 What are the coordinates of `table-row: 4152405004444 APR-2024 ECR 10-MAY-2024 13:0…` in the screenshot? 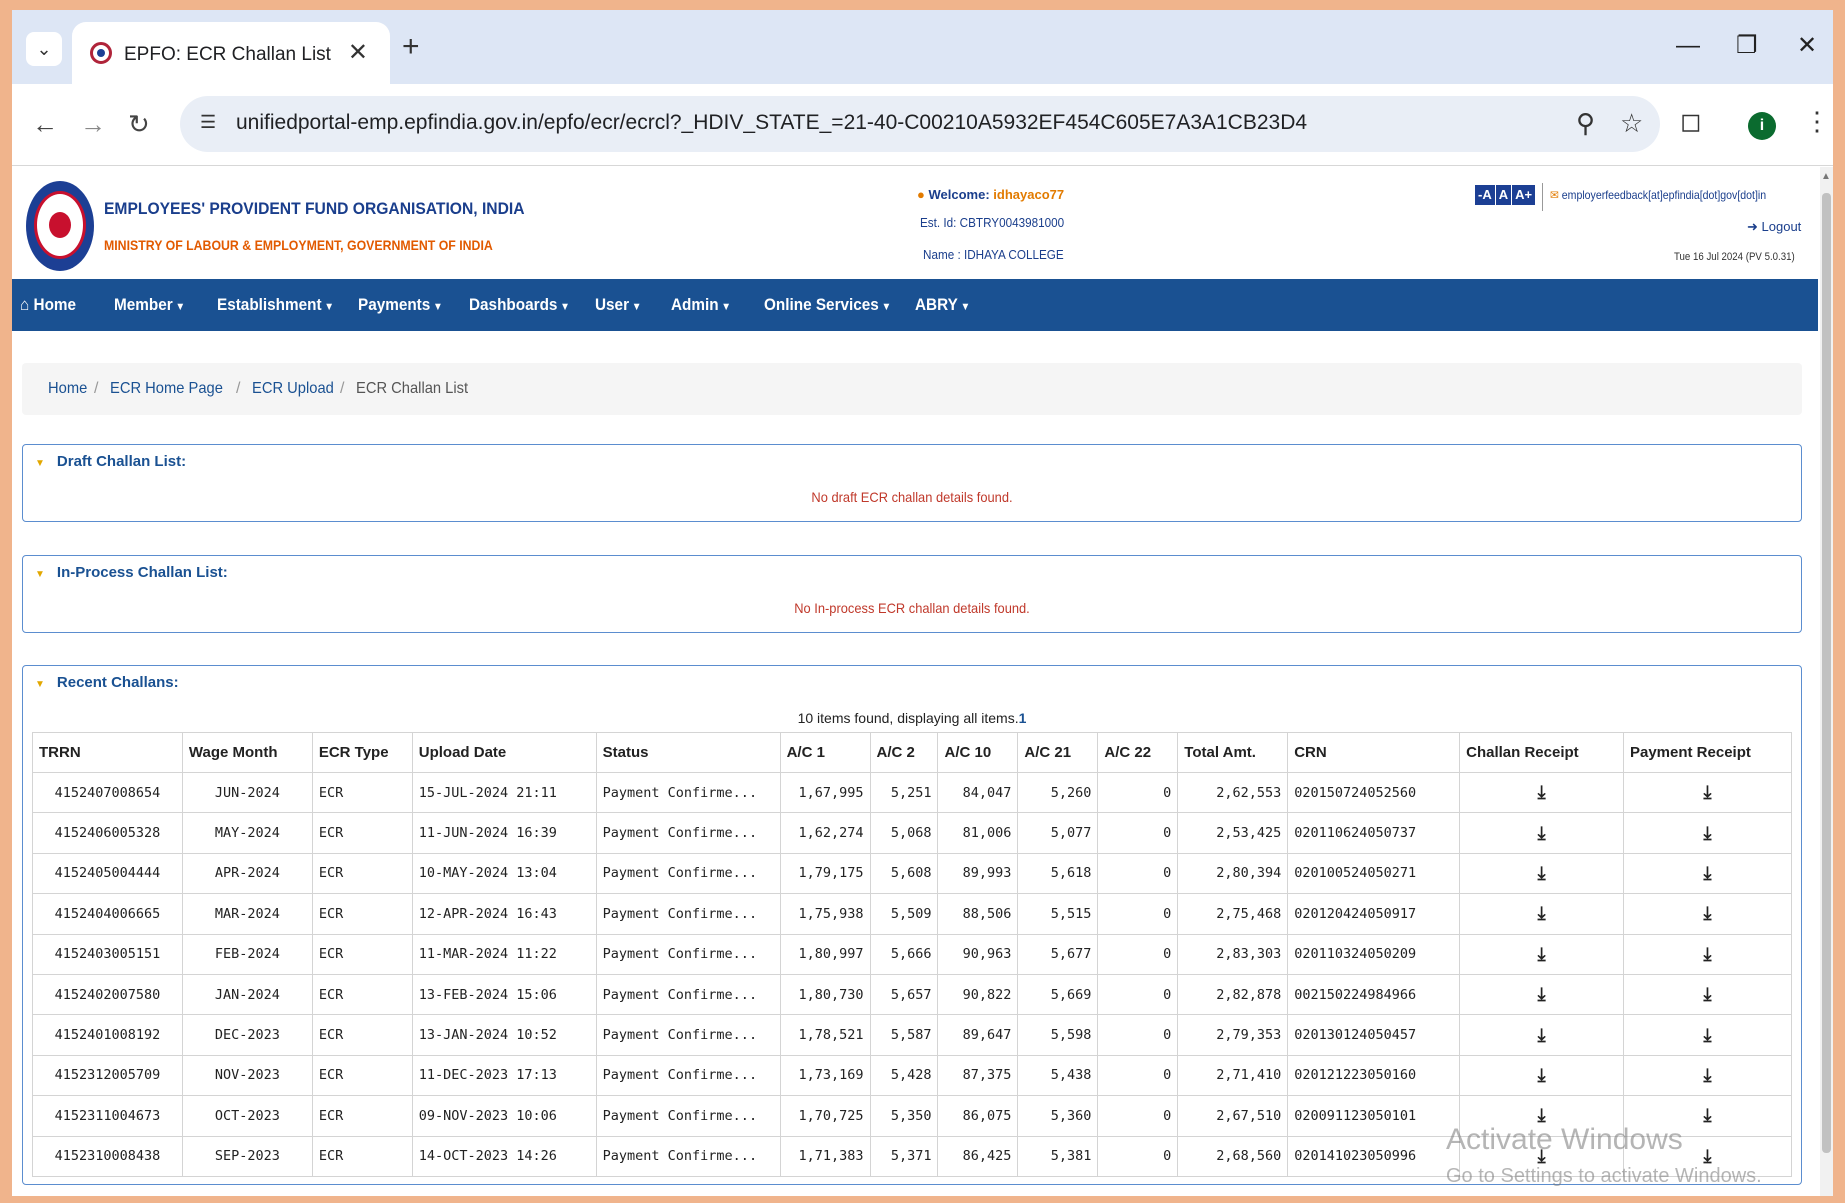 It's located at (912, 873).